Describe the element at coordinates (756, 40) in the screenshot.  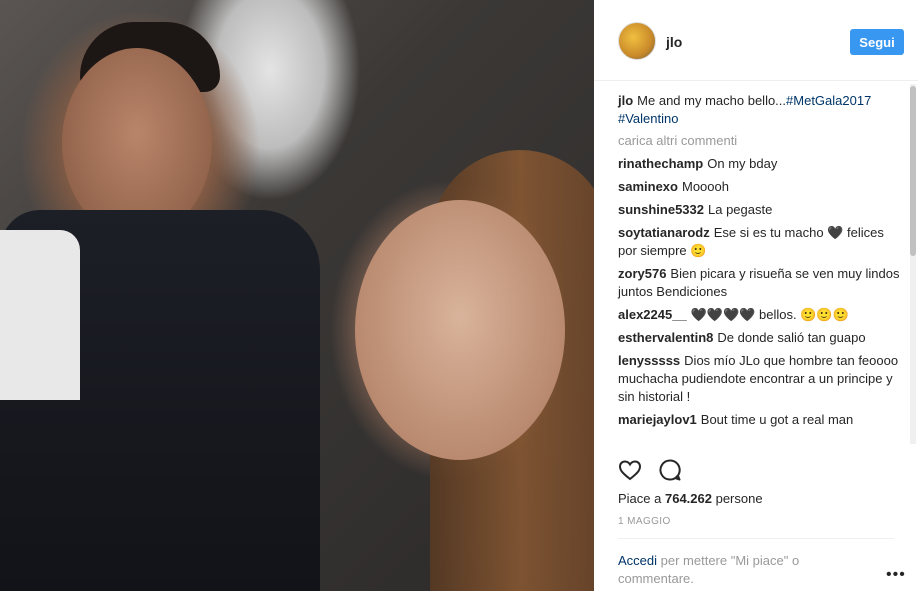
I see `post-header: jlo Segui` at that location.